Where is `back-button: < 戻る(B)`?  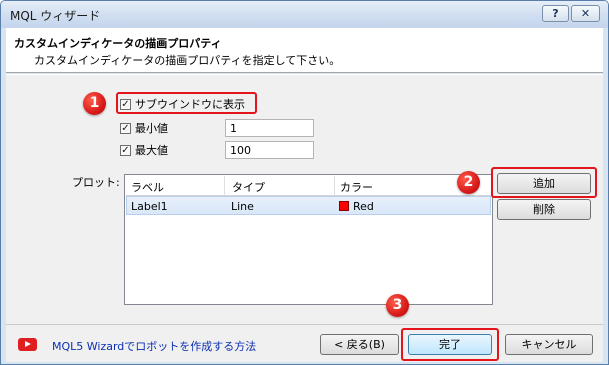 back-button: < 戻る(B) is located at coordinates (359, 344).